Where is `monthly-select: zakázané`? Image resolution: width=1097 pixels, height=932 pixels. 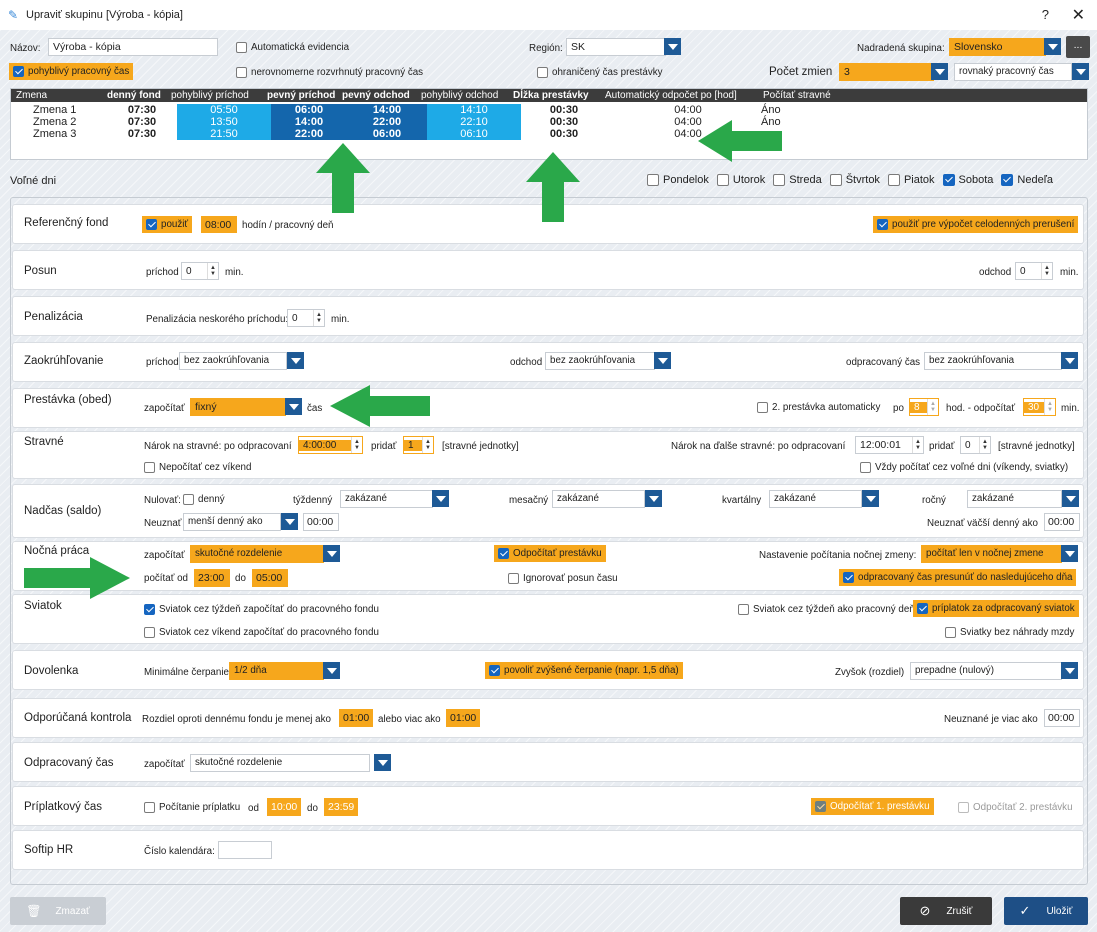
monthly-select: zakázané is located at coordinates (598, 499).